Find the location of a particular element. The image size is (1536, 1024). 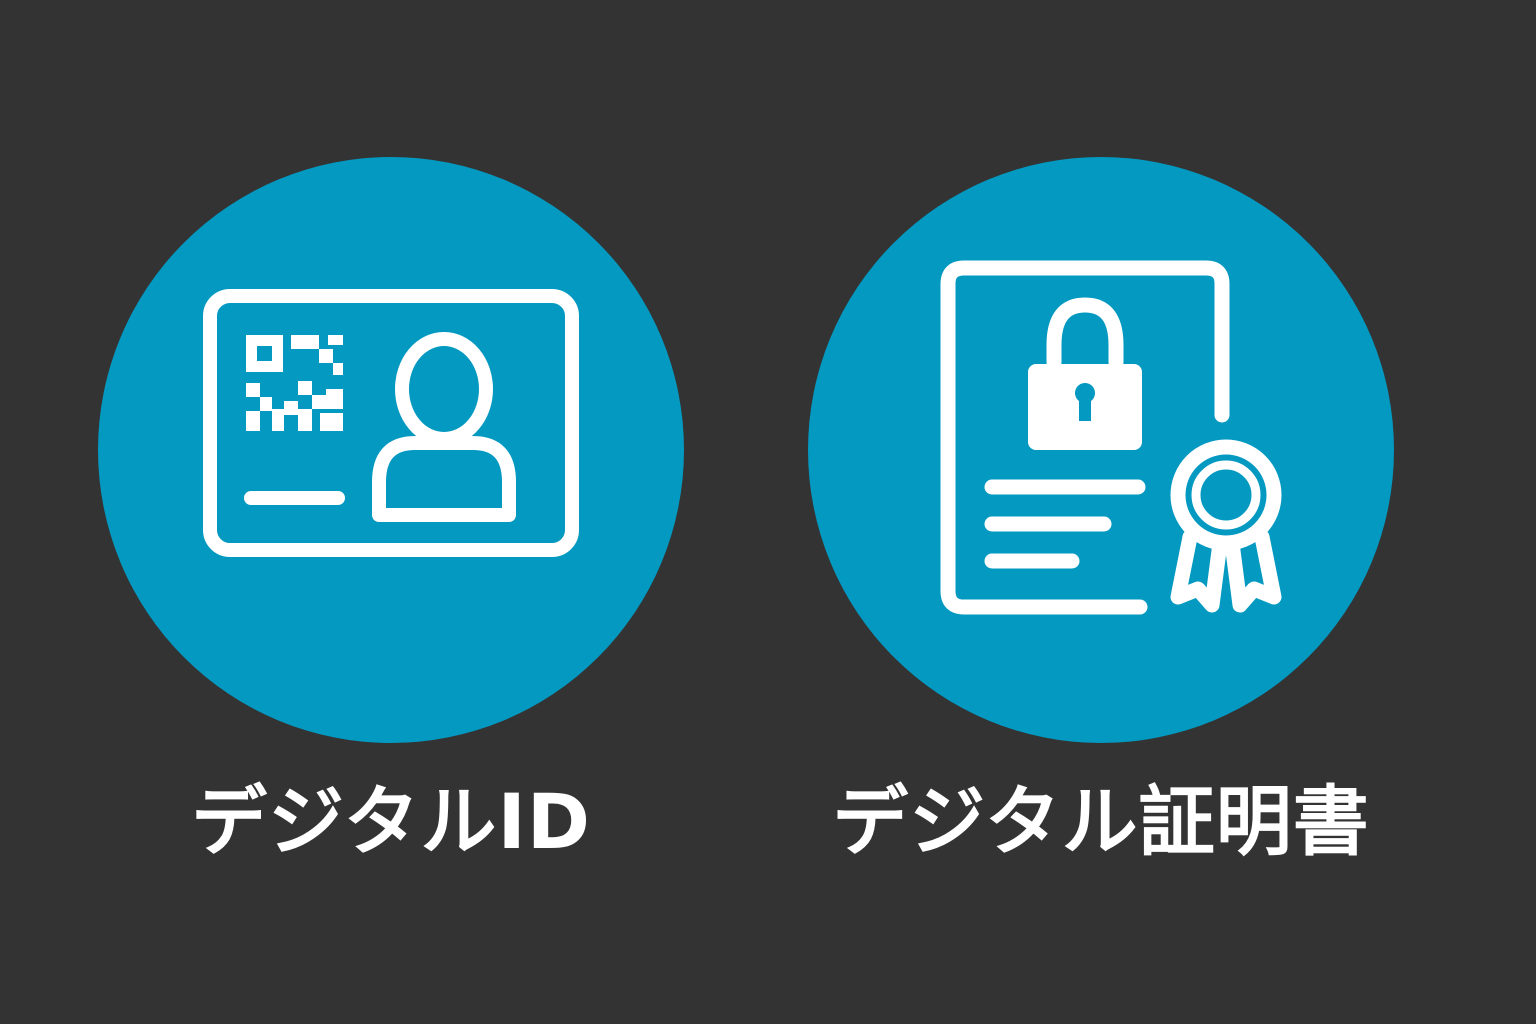

digital-certificate-label: デジタル証明書 is located at coordinates (1101, 821).